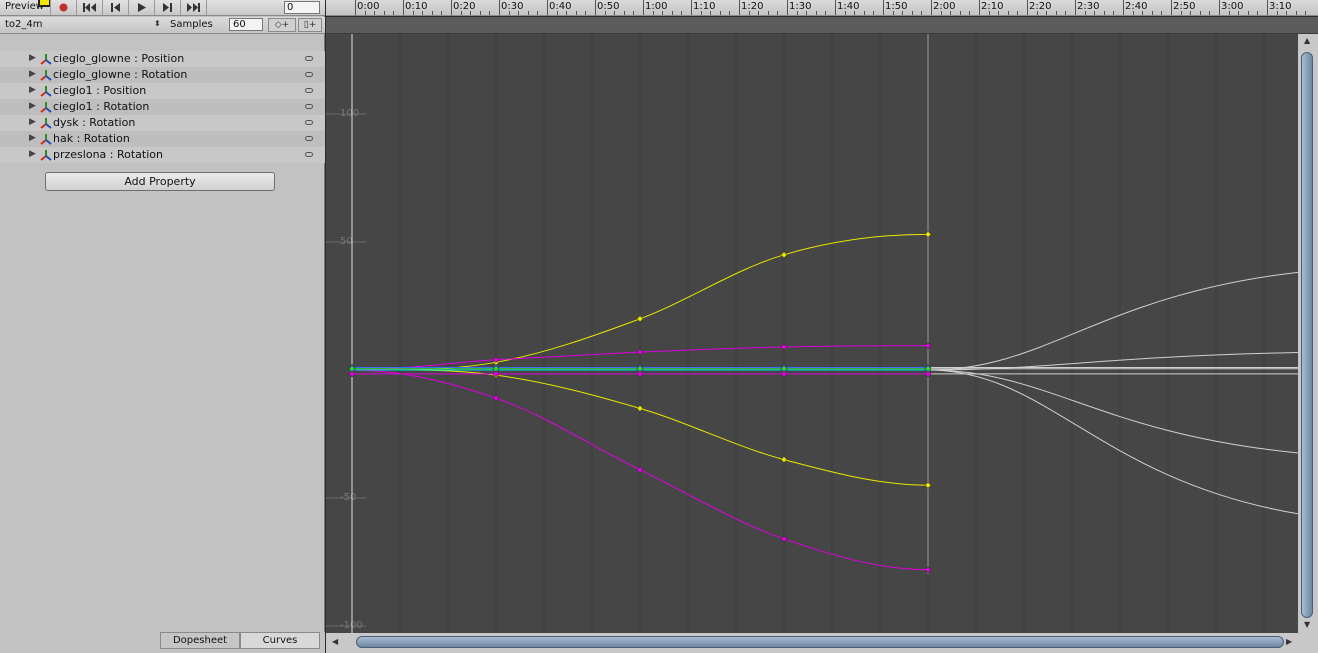 The height and width of the screenshot is (653, 1318). I want to click on property-row: ▶ cieglo_glowne : Rotation, so click(162, 75).